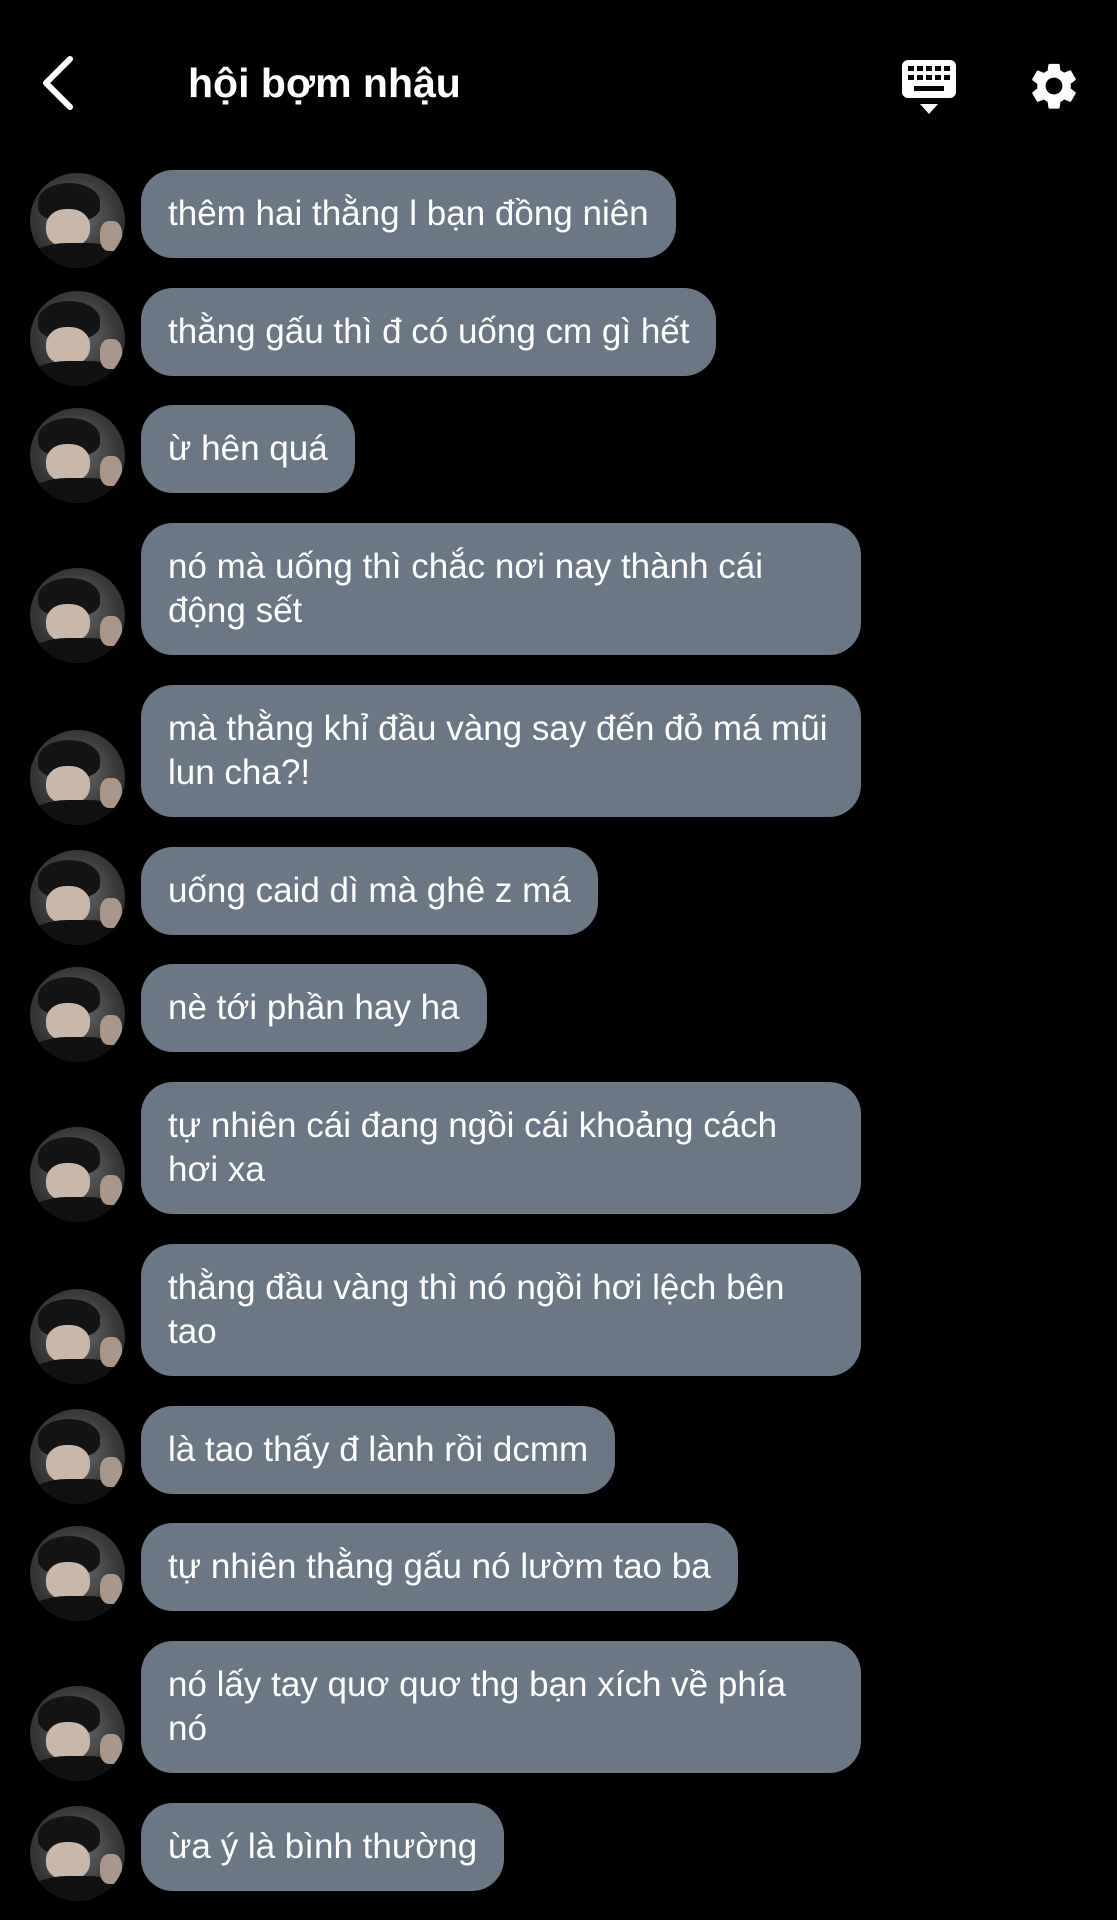 The height and width of the screenshot is (1920, 1117). I want to click on settings-button, so click(1054, 86).